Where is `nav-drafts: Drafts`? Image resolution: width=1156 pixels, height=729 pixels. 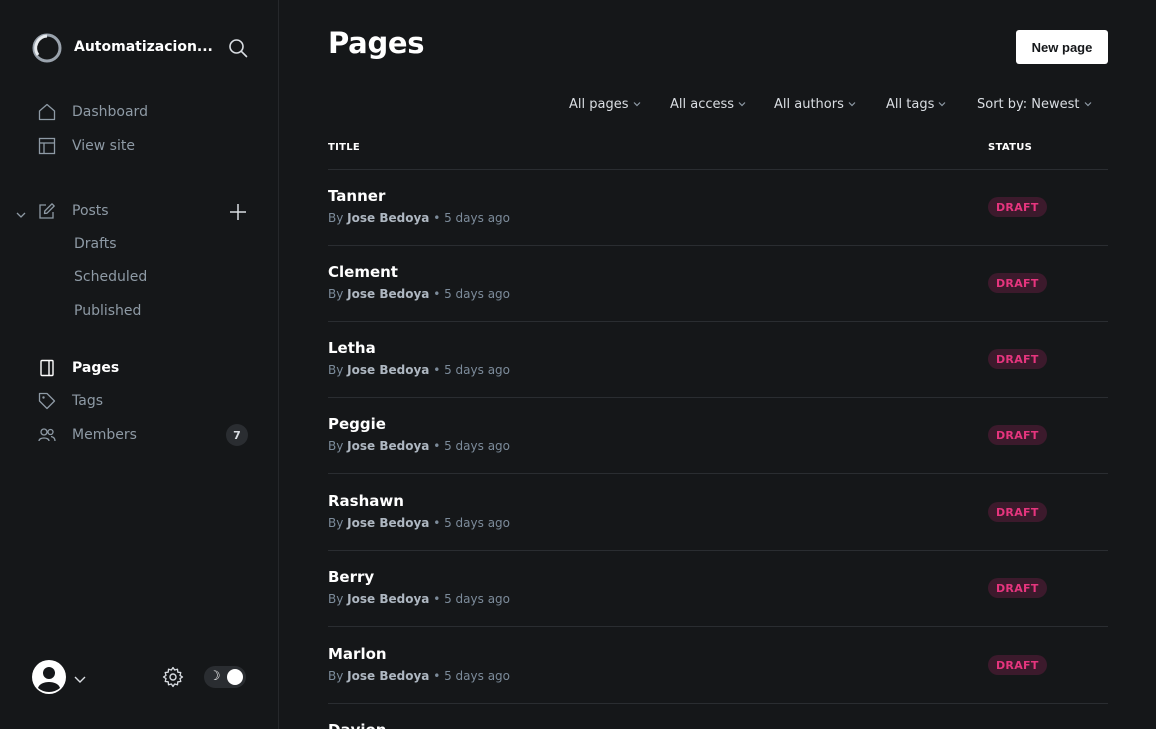
nav-drafts: Drafts is located at coordinates (95, 246).